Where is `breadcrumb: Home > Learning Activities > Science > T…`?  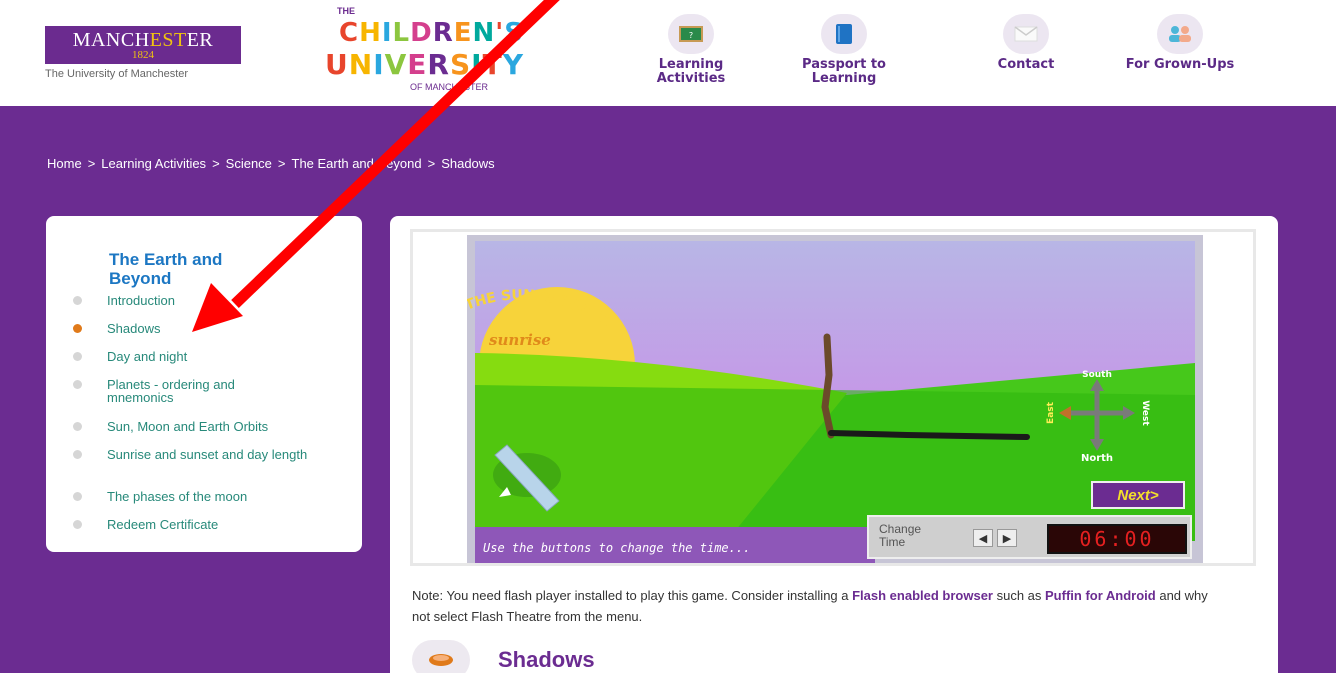
breadcrumb: Home > Learning Activities > Science > T… is located at coordinates (271, 163).